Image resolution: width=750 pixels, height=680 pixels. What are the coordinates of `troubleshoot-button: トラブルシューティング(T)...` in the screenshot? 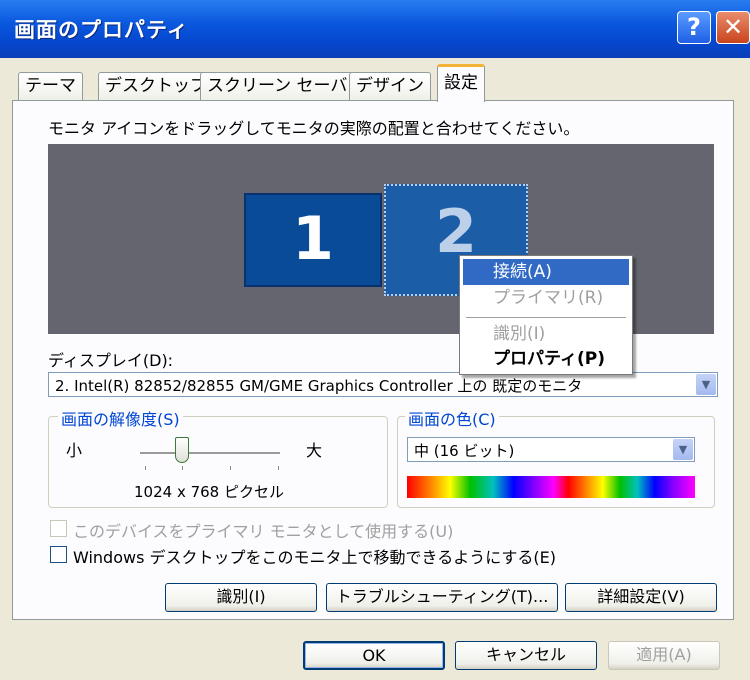 It's located at (442, 597).